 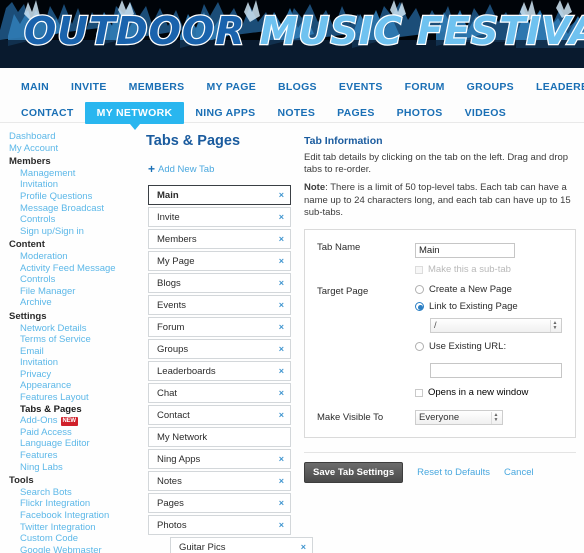 What do you see at coordinates (74, 149) in the screenshot?
I see `sidebar-link-my-account: My Account` at bounding box center [74, 149].